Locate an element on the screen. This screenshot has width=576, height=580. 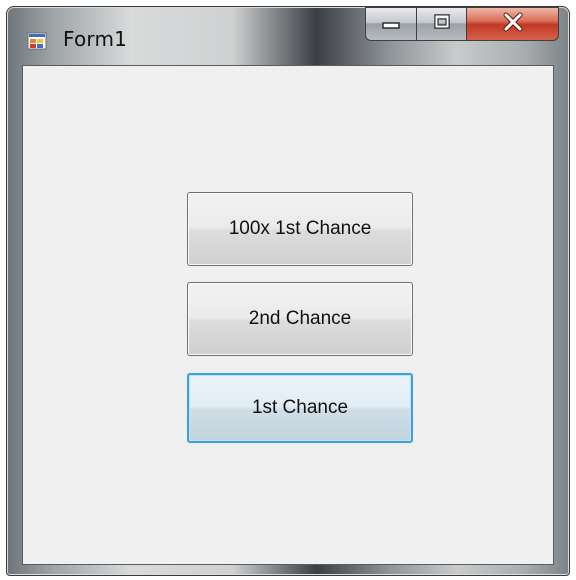
1st-chance-button: 1st Chance is located at coordinates (300, 408).